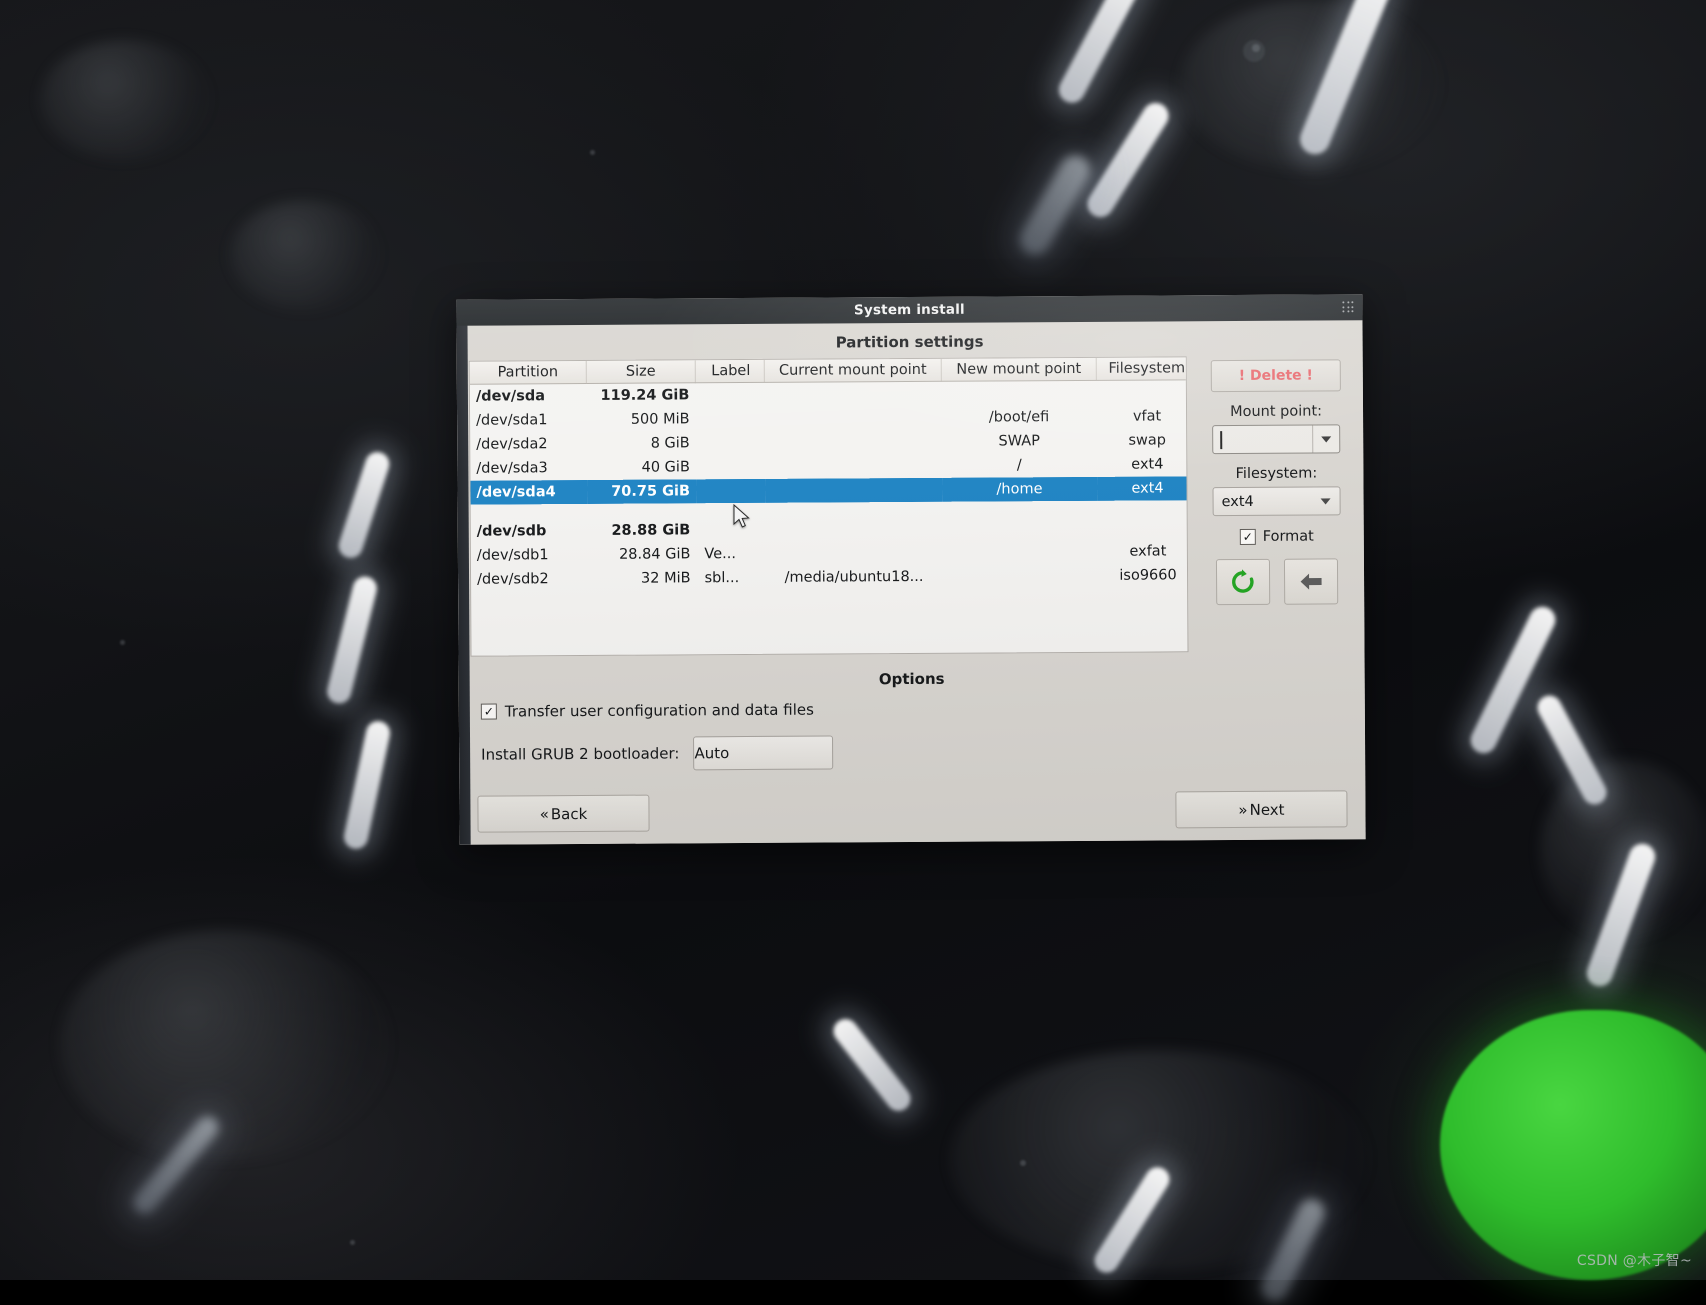 The height and width of the screenshot is (1305, 1706). Describe the element at coordinates (1276, 439) in the screenshot. I see `mount-point-input` at that location.